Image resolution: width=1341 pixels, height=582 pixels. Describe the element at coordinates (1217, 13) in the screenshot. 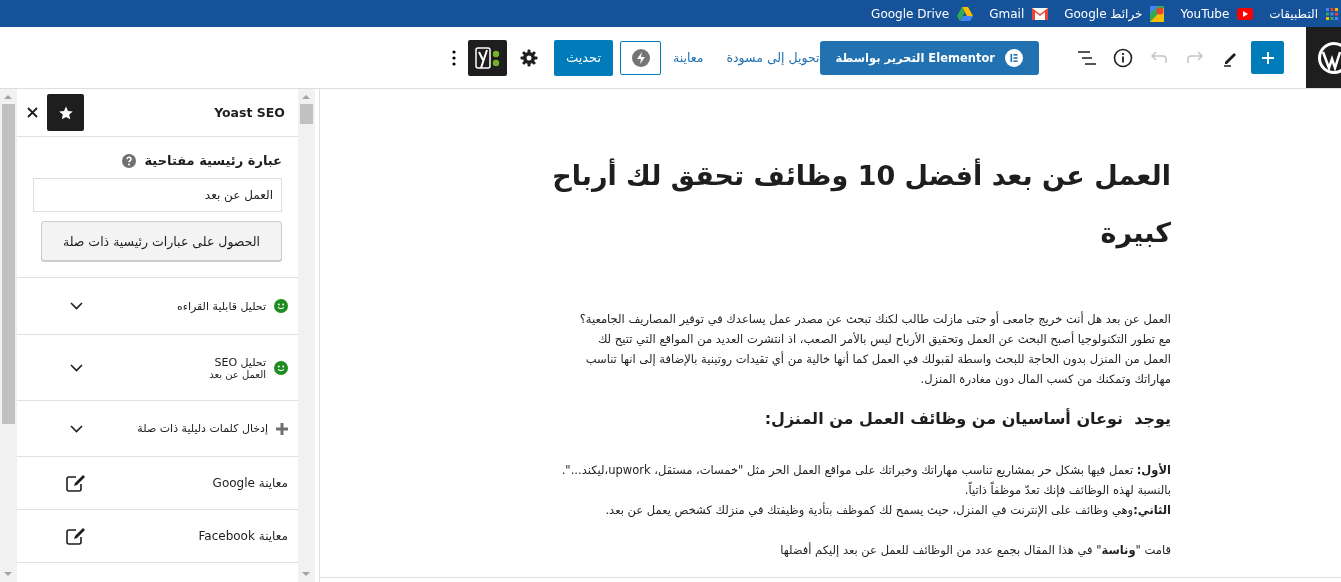

I see `bookmark-link: YouTube` at that location.